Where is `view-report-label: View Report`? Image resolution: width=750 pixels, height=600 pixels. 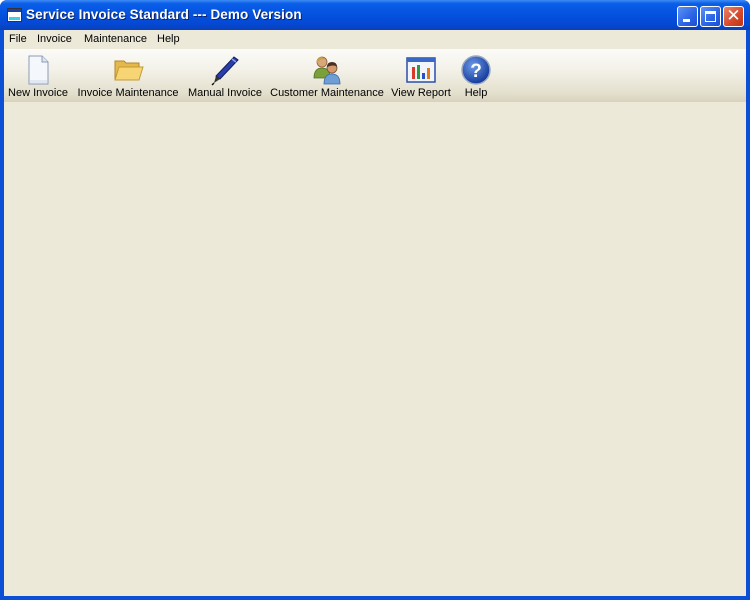 view-report-label: View Report is located at coordinates (421, 93).